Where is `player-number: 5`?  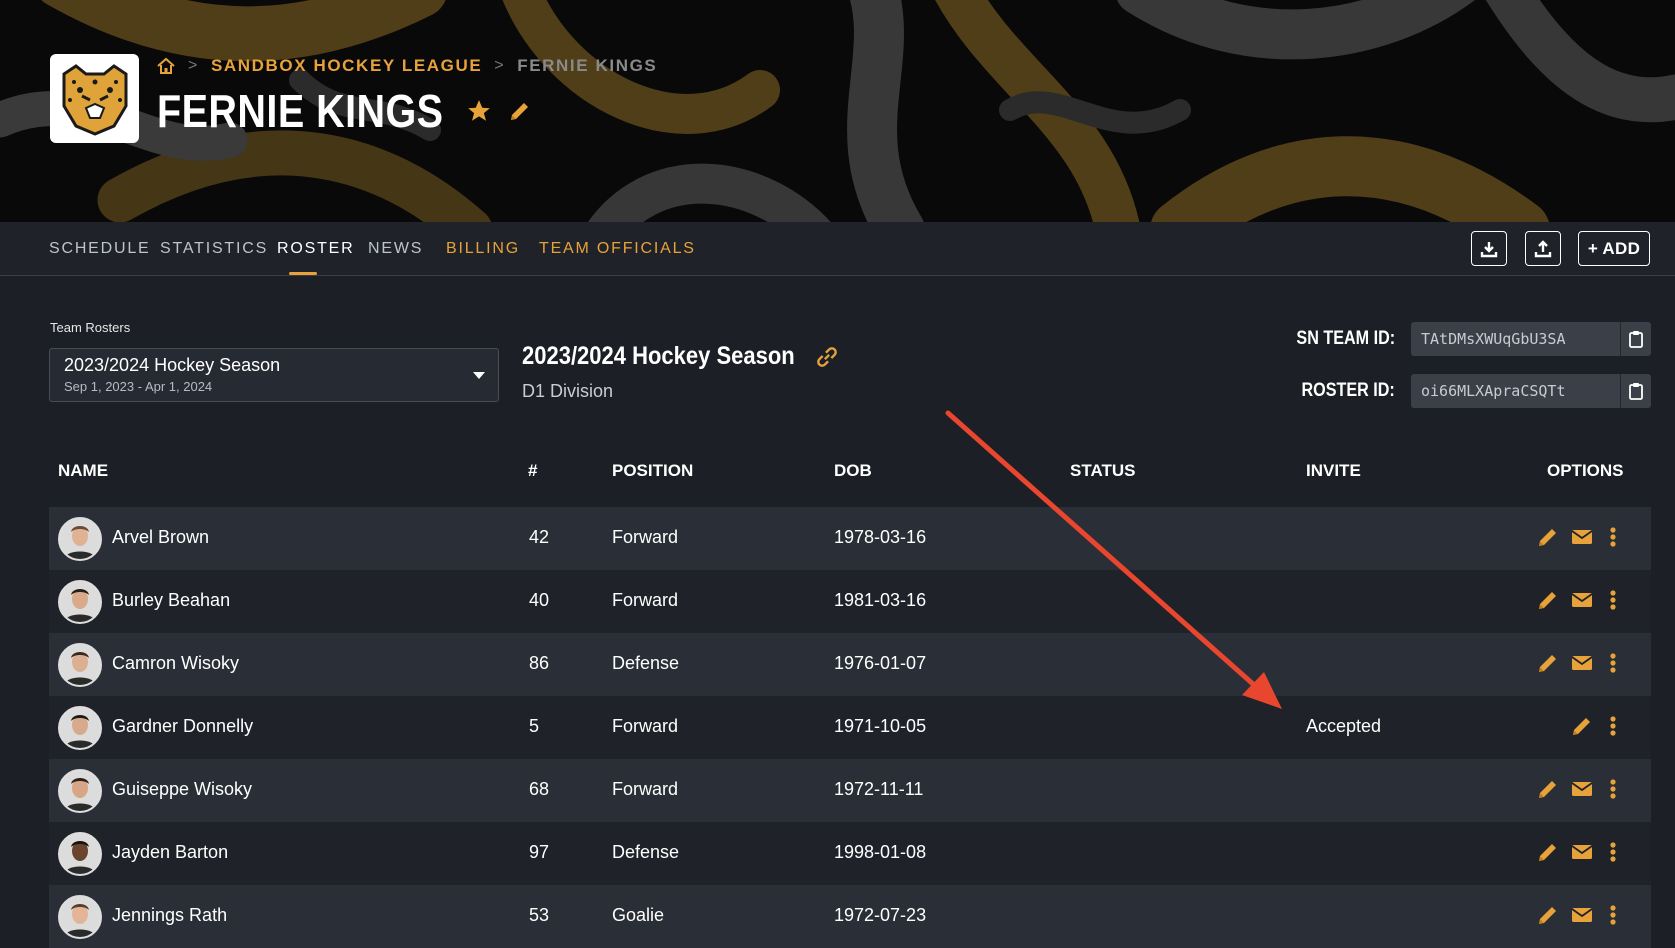
player-number: 5 is located at coordinates (534, 726).